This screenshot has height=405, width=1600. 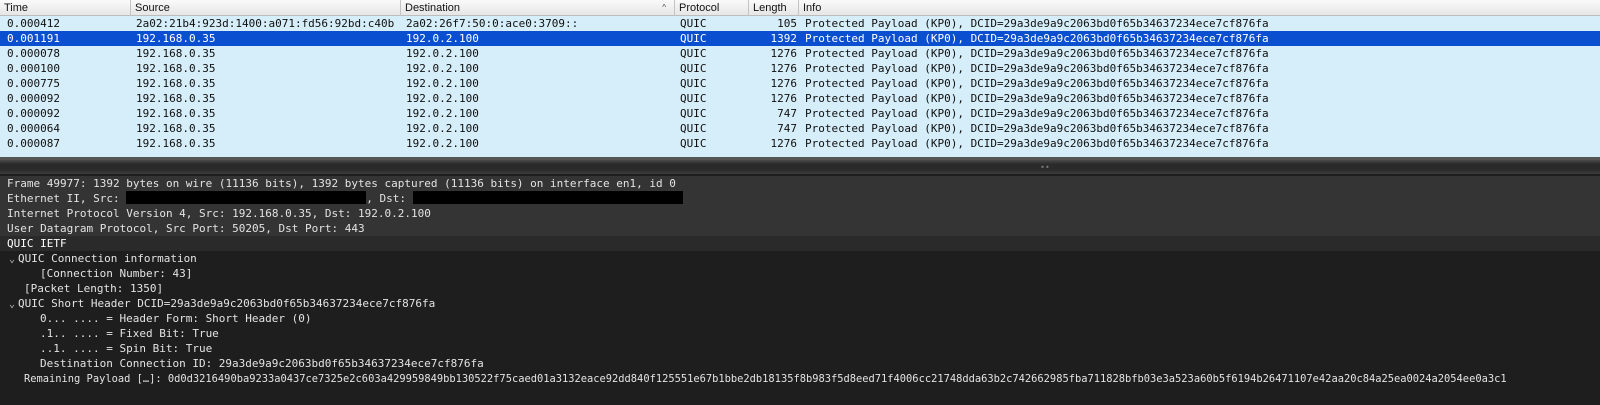 What do you see at coordinates (712, 8) in the screenshot?
I see `column-header-protocol: Protocol` at bounding box center [712, 8].